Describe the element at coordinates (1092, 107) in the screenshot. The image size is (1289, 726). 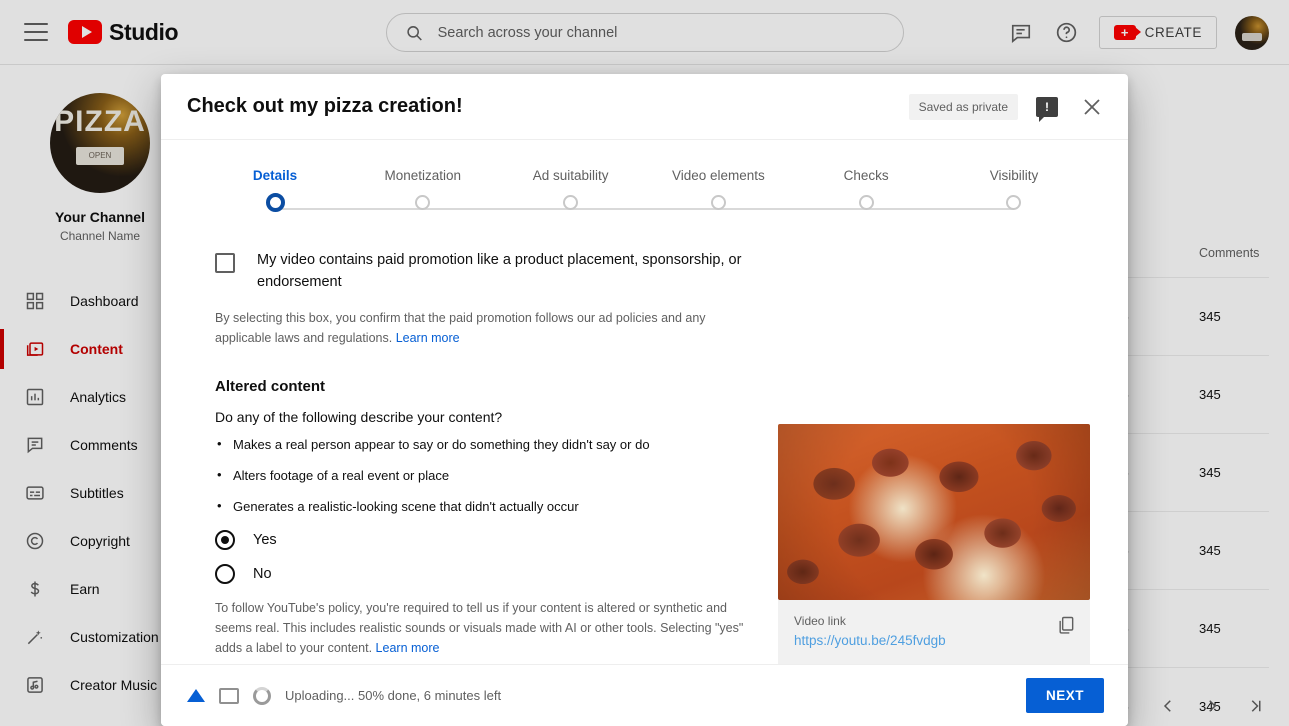
I see `close-icon` at that location.